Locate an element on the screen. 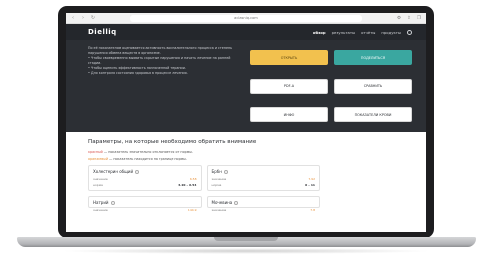  site-header: Dielliq обзор результаты отчёты продукты is located at coordinates (246, 32).